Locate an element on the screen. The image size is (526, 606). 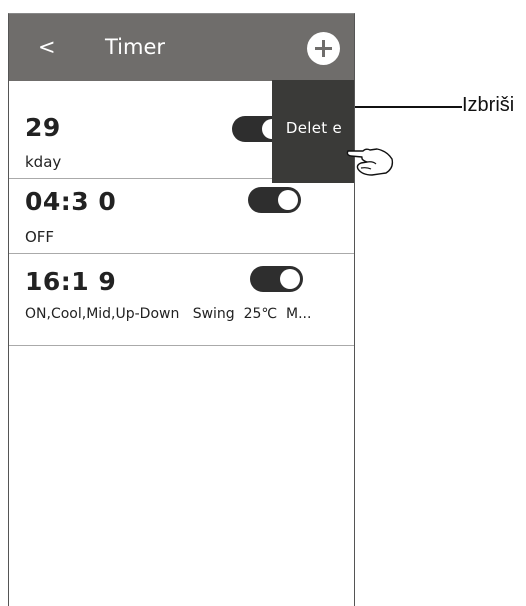
add-timer-button is located at coordinates (323, 48).